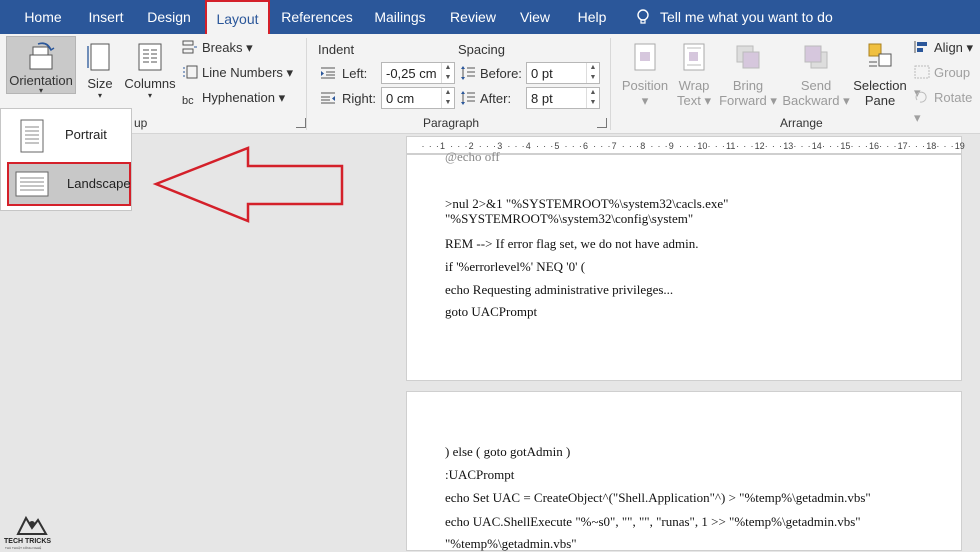 This screenshot has width=980, height=552. I want to click on portrait-option: Portrait, so click(69, 135).